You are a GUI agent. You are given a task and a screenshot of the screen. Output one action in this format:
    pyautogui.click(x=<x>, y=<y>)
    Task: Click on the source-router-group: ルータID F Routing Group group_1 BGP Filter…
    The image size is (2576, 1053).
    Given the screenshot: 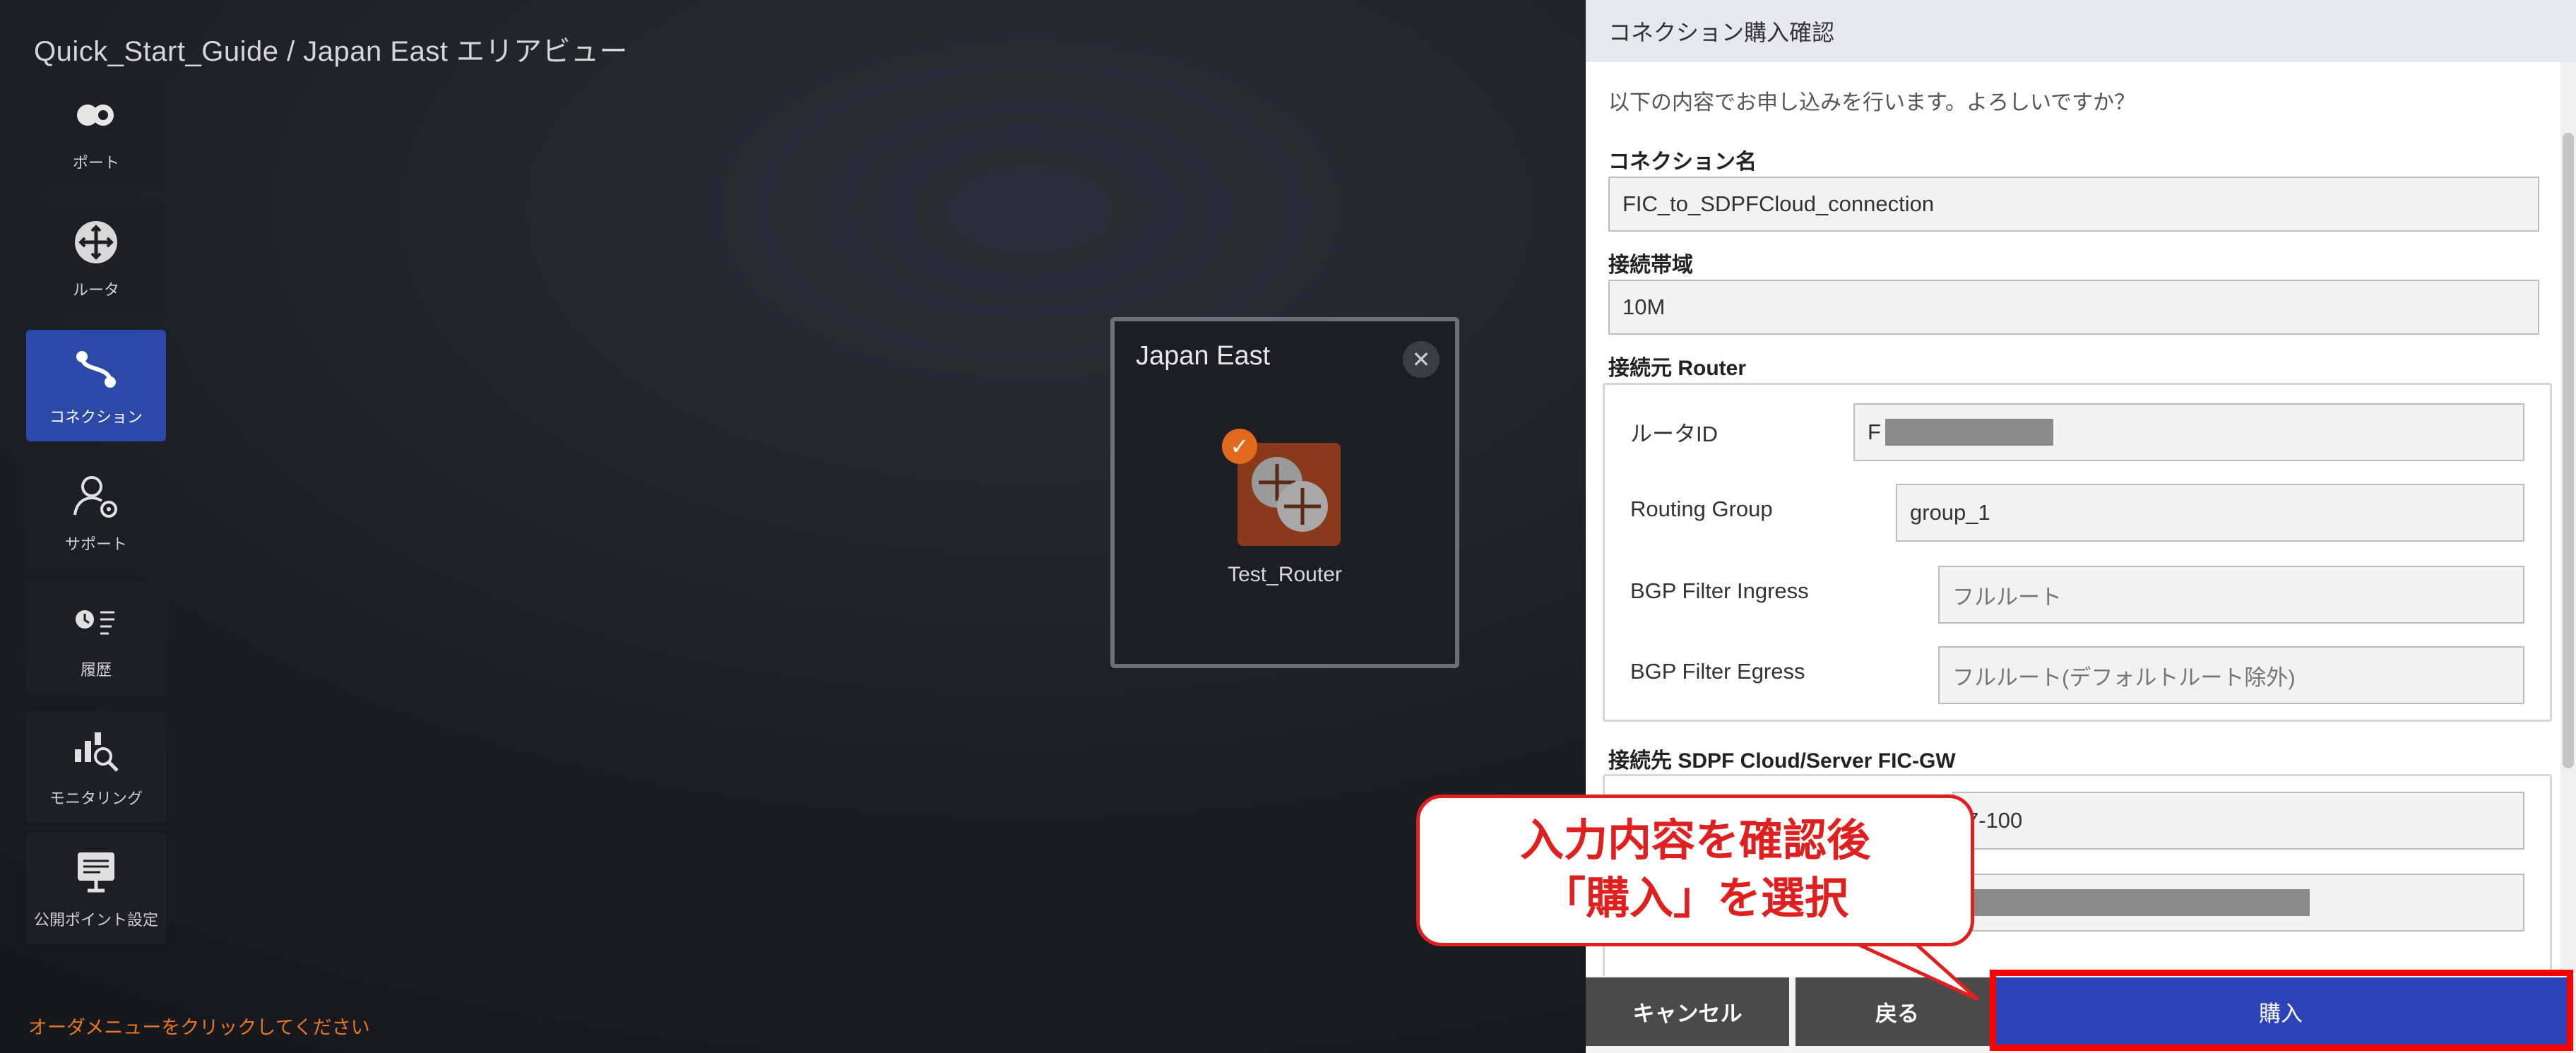 What is the action you would take?
    pyautogui.click(x=2077, y=552)
    